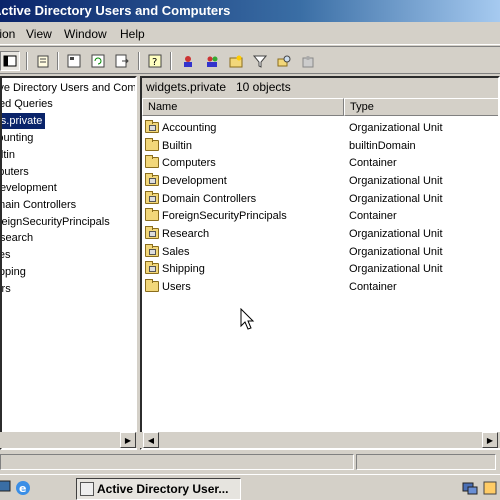  Describe the element at coordinates (320, 234) in the screenshot. I see `list-item: Research Organizational Unit` at that location.